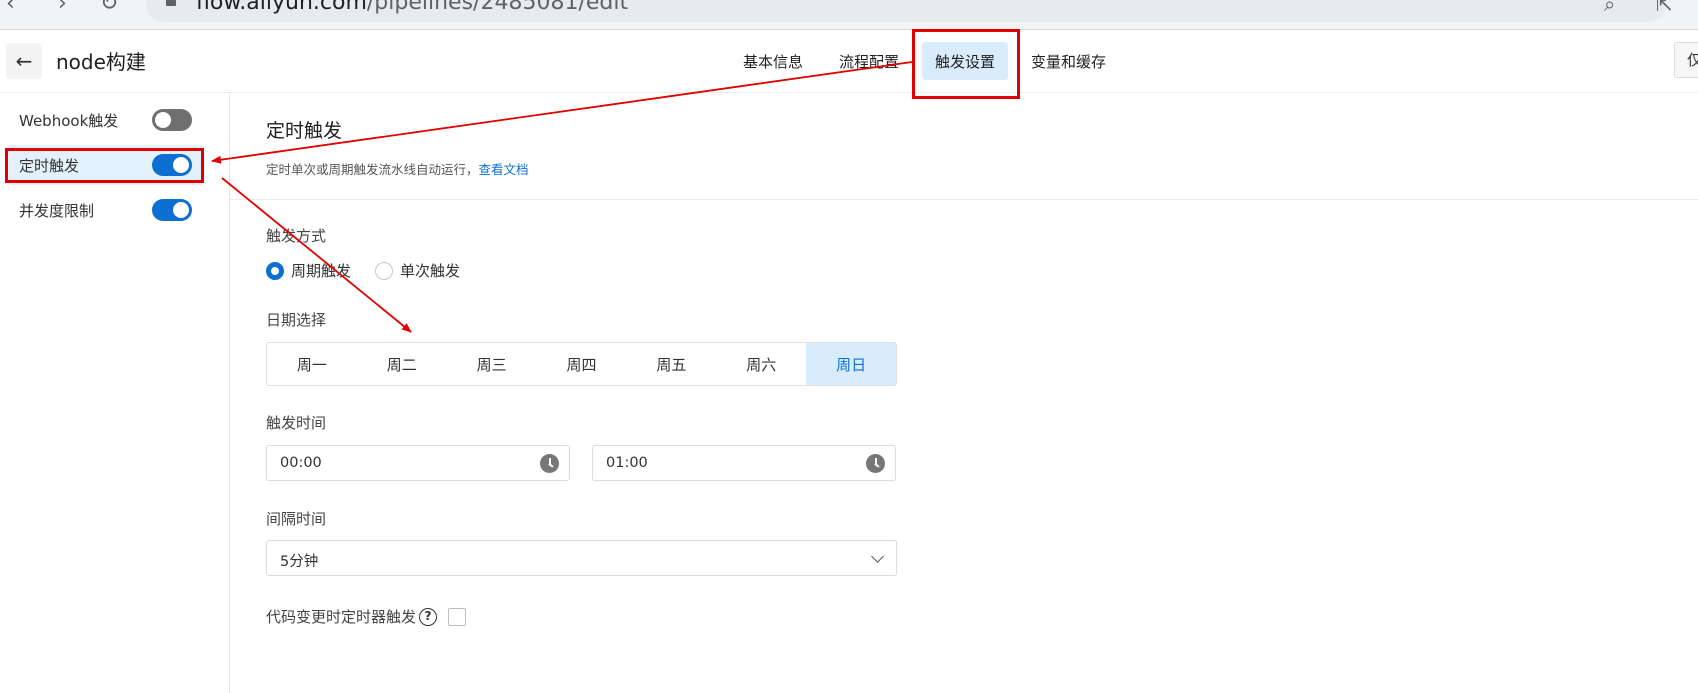 Image resolution: width=1698 pixels, height=693 pixels. I want to click on webhook-toggle, so click(172, 120).